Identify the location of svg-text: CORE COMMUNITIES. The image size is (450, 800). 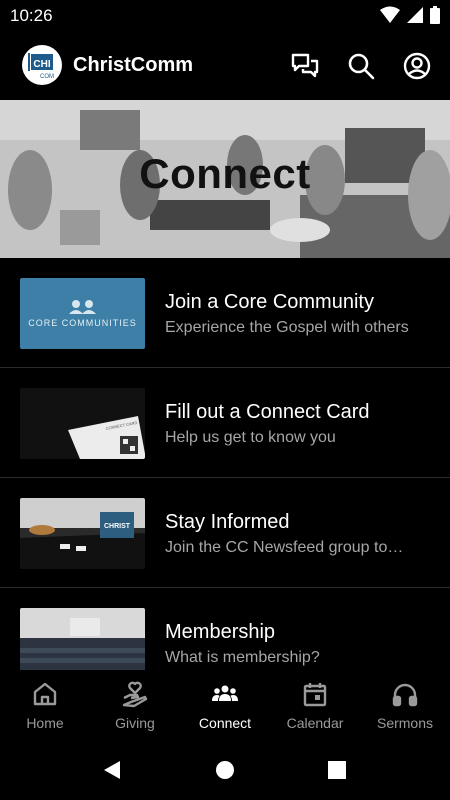
(82, 323).